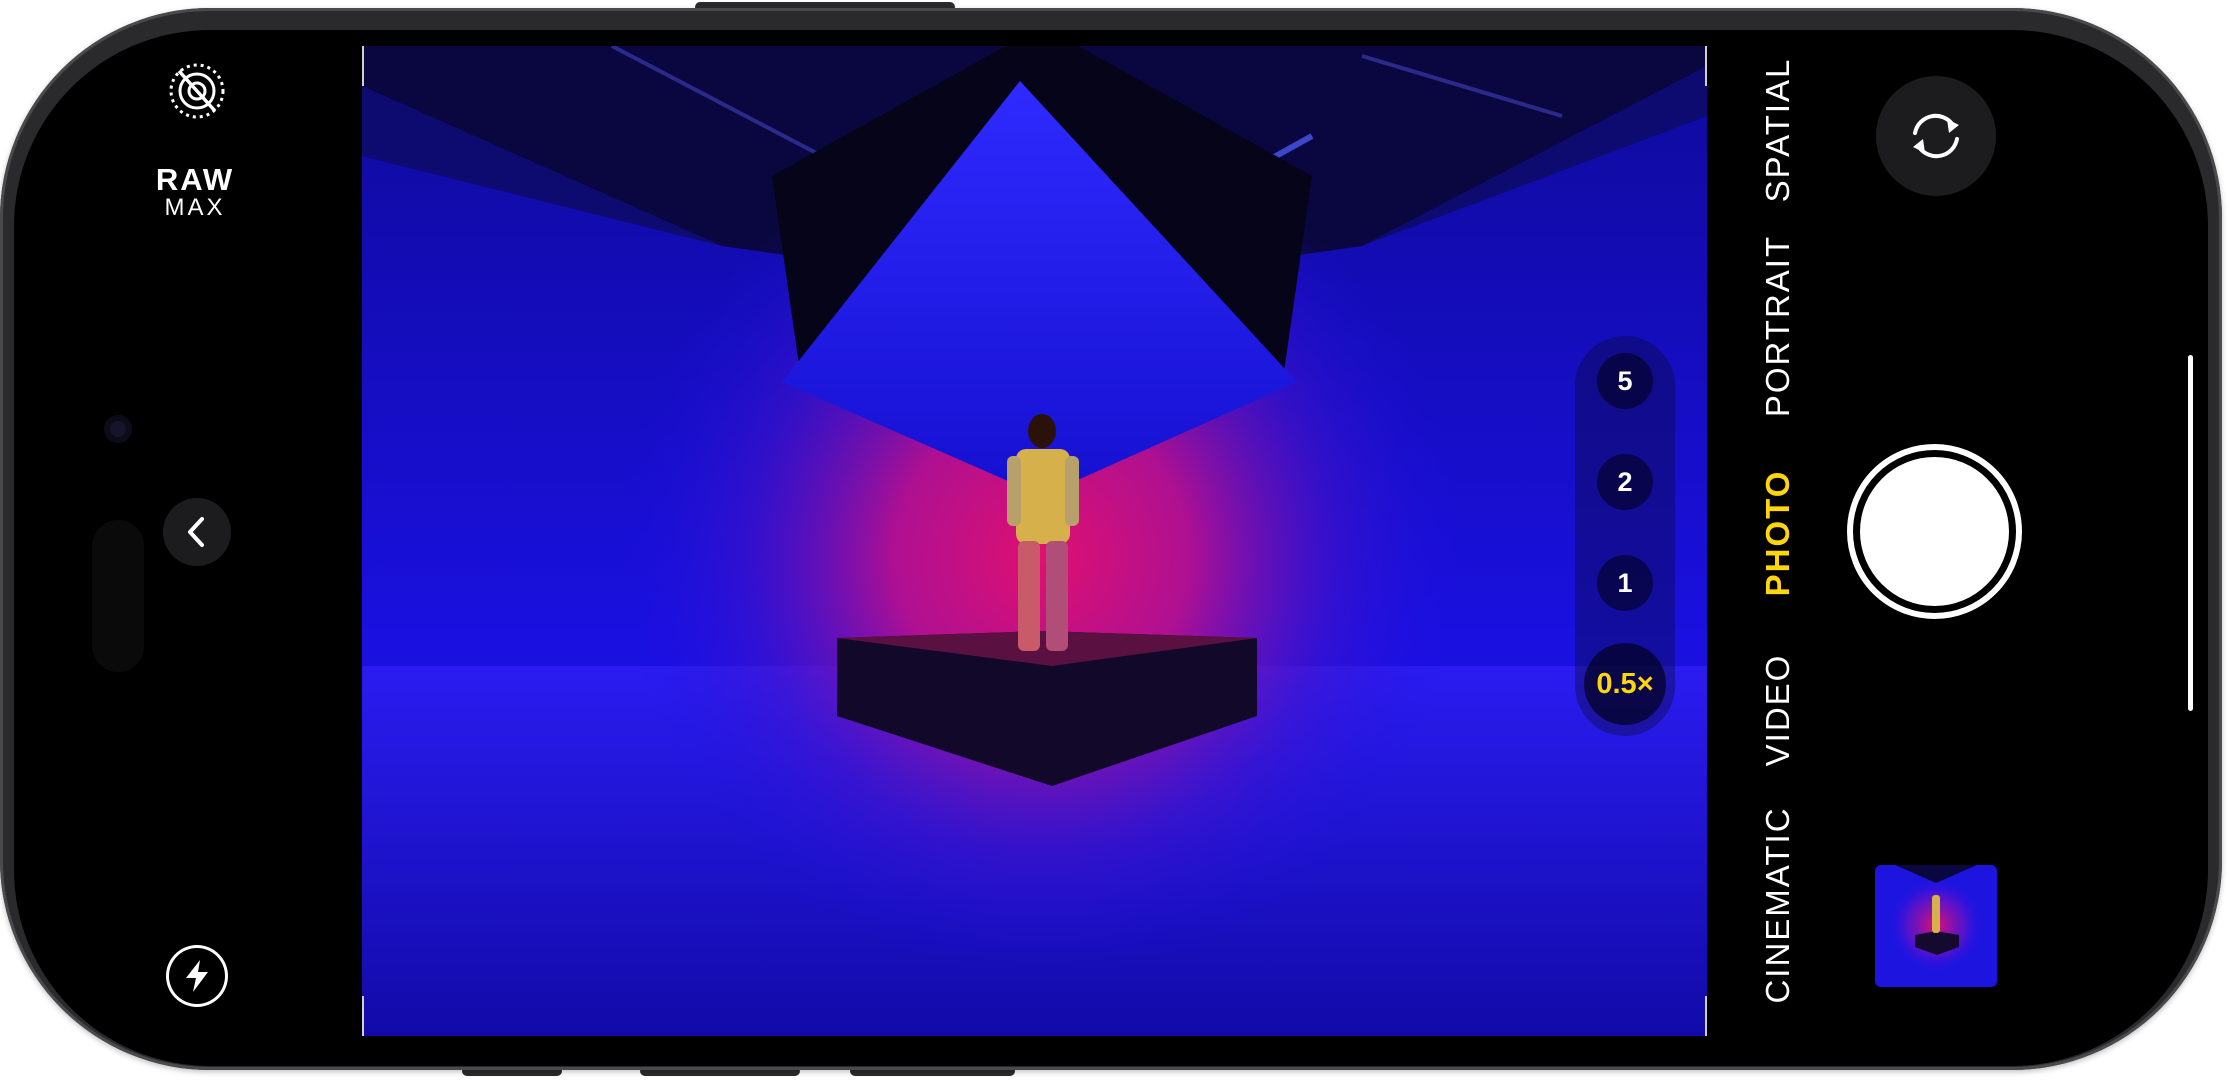  Describe the element at coordinates (118, 429) in the screenshot. I see `front-camera` at that location.